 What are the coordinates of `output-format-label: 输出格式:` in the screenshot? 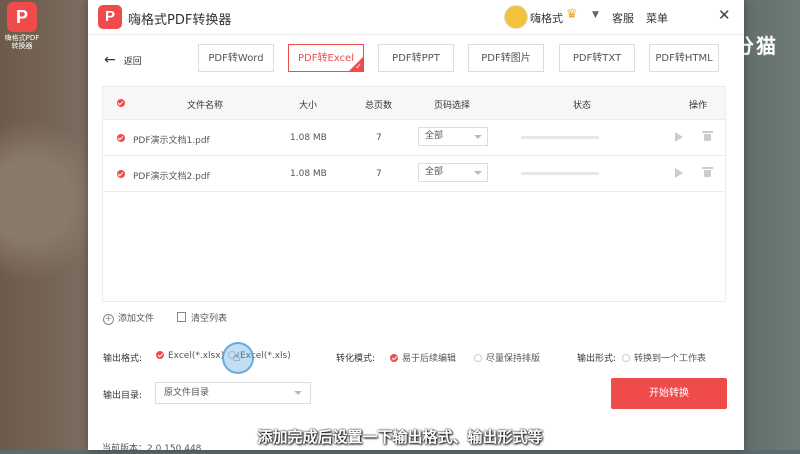 It's located at (123, 359).